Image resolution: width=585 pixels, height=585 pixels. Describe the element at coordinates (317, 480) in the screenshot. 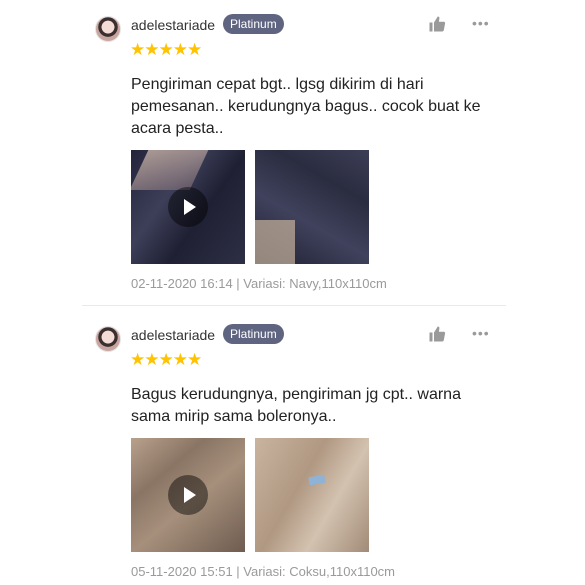

I see `product-label` at that location.